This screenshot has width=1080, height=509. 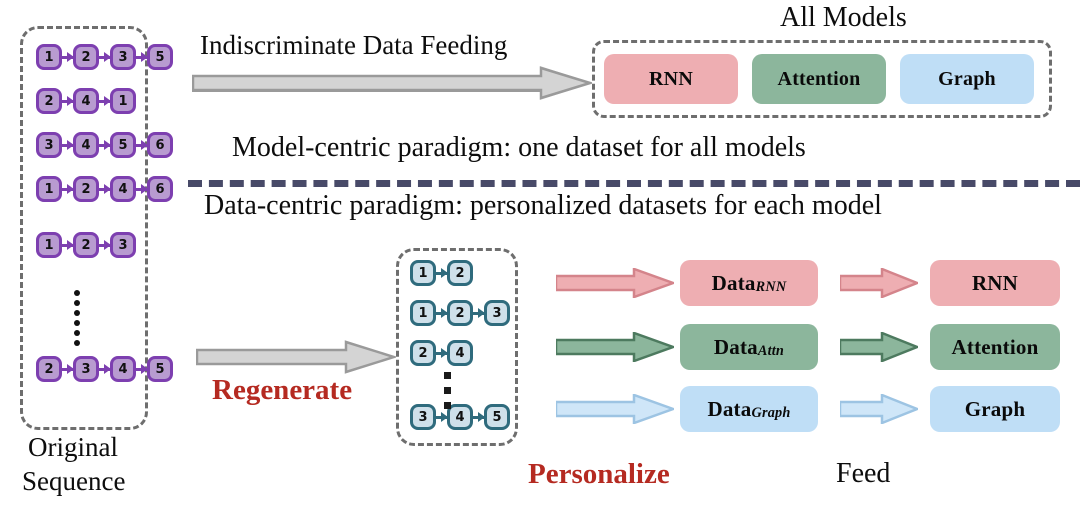 I want to click on original-sequence-row: 2345, so click(x=104, y=369).